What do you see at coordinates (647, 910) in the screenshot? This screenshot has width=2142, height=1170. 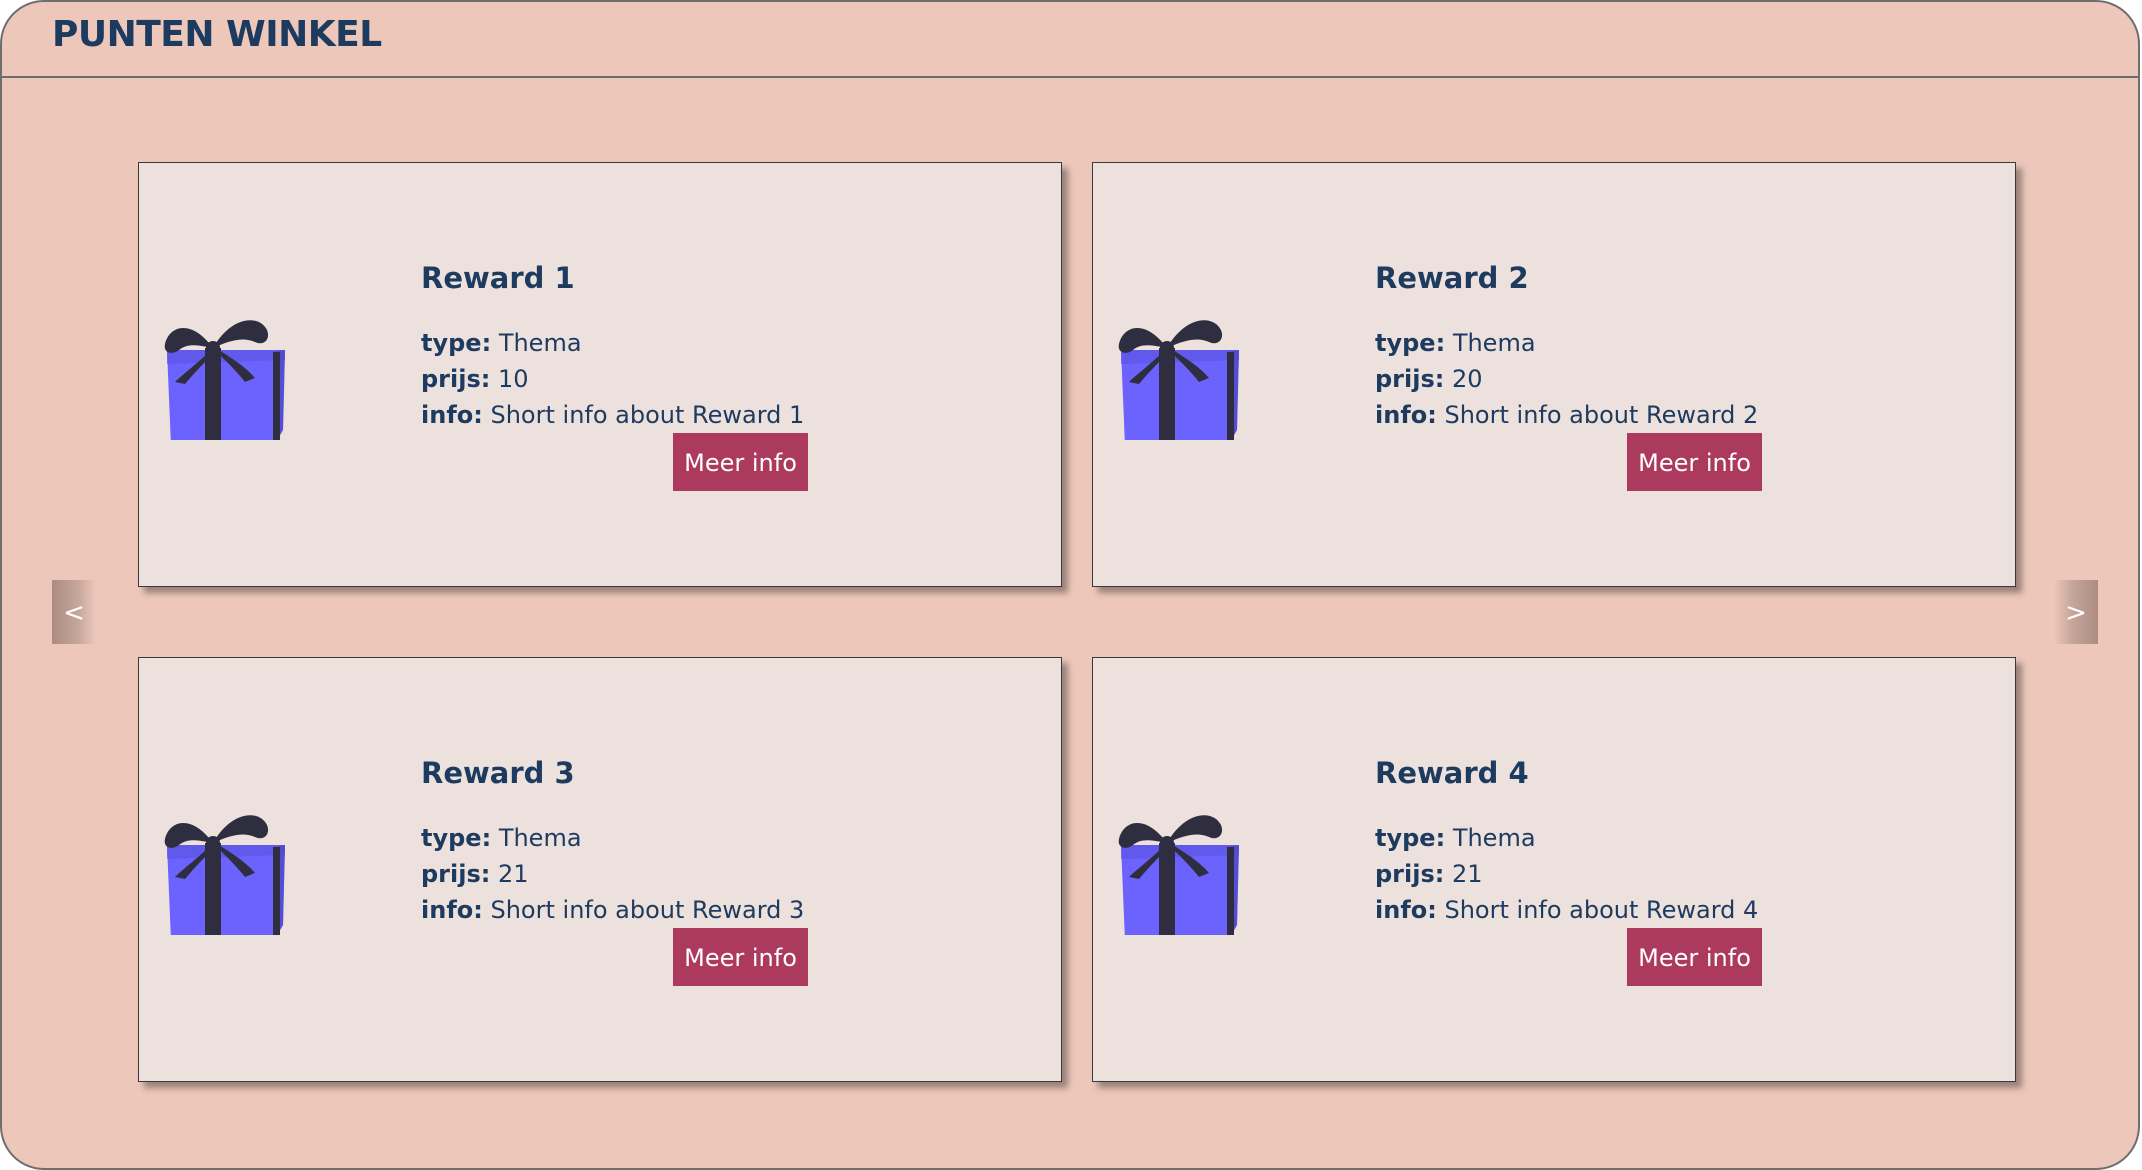 I see `reward-info-value: Short info about Reward 3` at bounding box center [647, 910].